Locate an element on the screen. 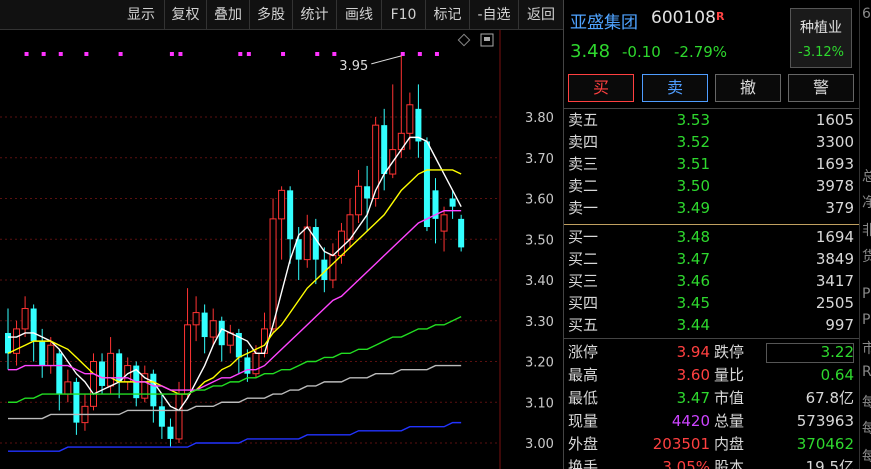 Image resolution: width=871 pixels, height=469 pixels. y-tick-label: 3.00 is located at coordinates (539, 444).